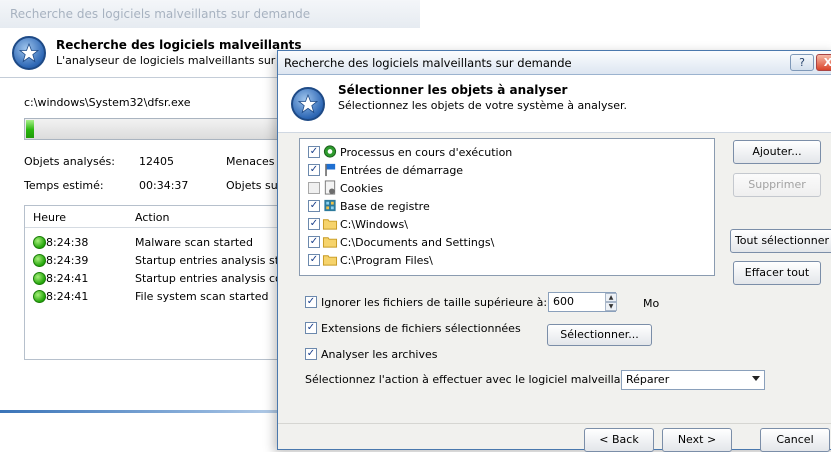 The height and width of the screenshot is (452, 831). What do you see at coordinates (202, 296) in the screenshot?
I see `log-action: File system scan started` at bounding box center [202, 296].